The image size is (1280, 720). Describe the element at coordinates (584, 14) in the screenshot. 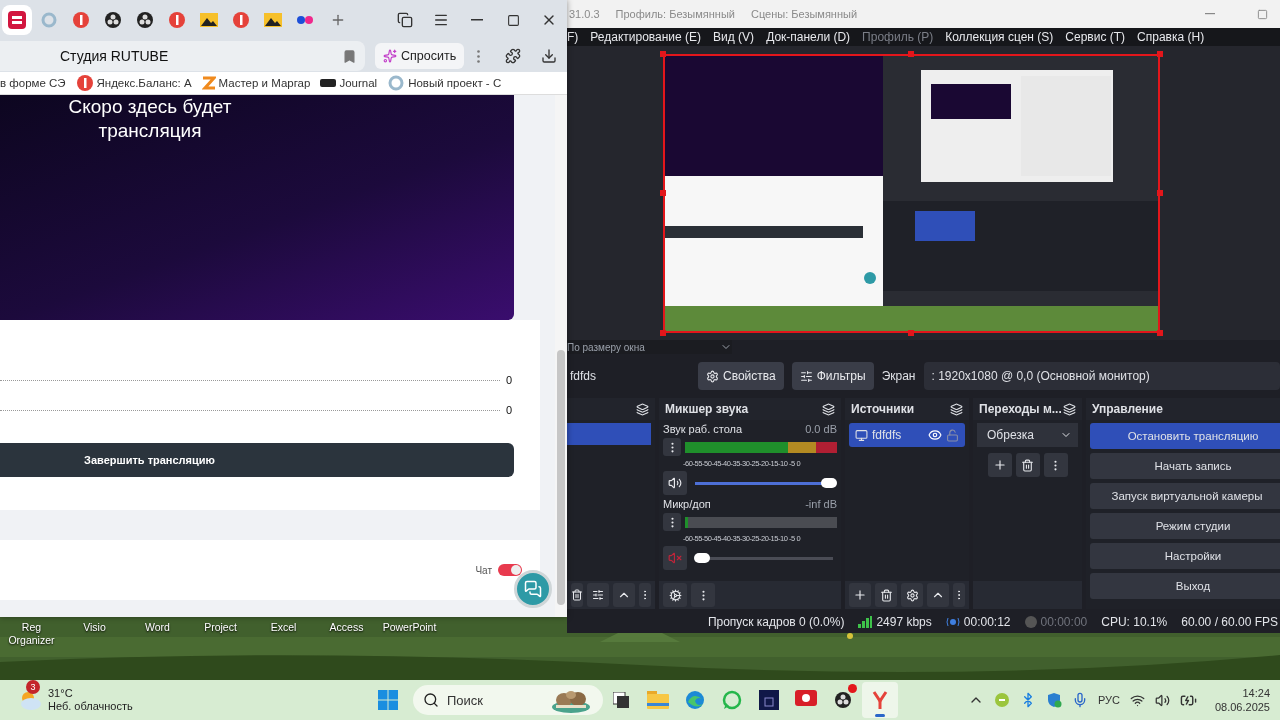

I see `app-version: 31.0.3` at that location.